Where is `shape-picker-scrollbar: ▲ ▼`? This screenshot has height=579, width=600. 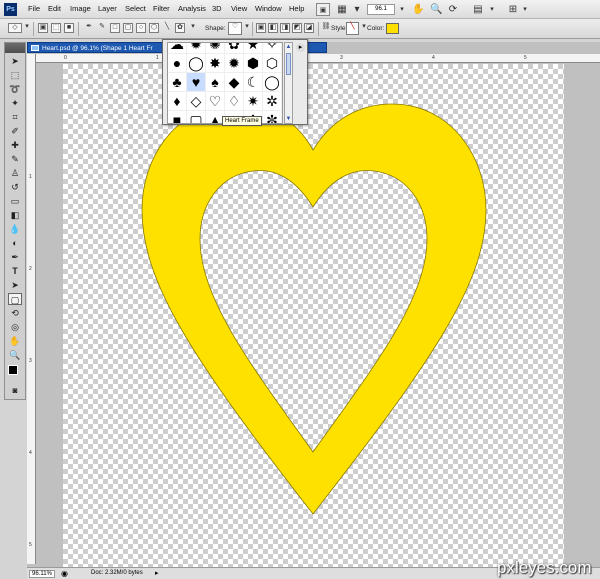
shape-picker-scrollbar: ▲ ▼ is located at coordinates (288, 83).